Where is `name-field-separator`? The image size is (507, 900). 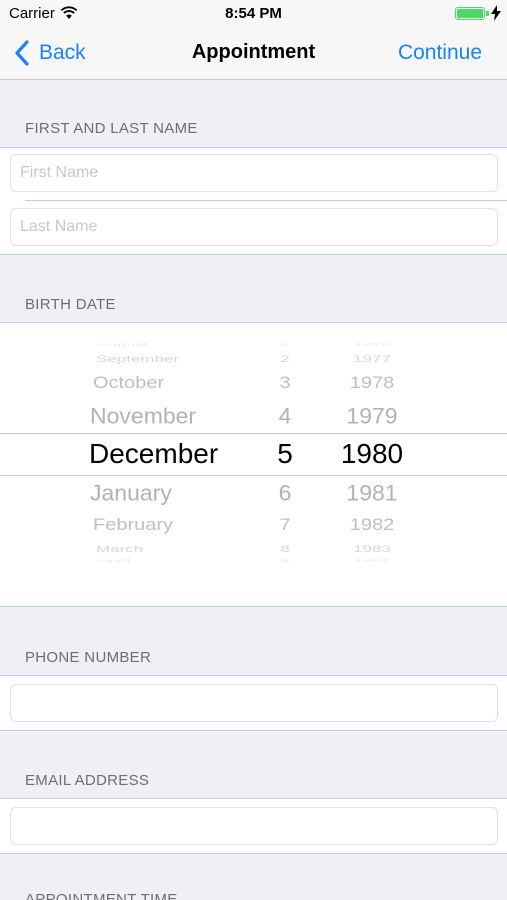 name-field-separator is located at coordinates (266, 200).